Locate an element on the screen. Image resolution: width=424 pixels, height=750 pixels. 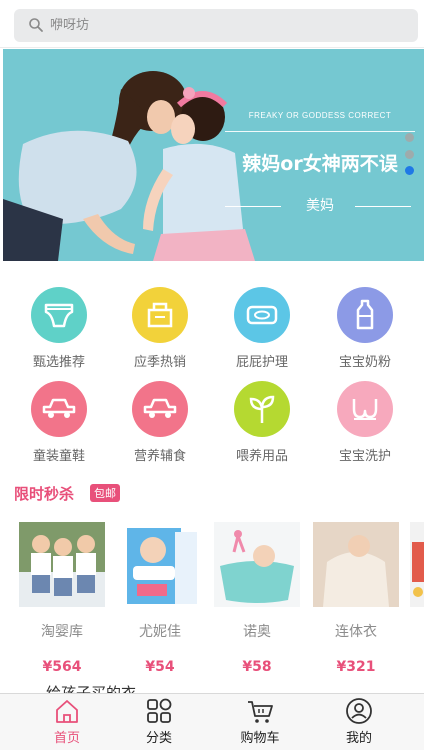
bottom-tab-bar: 首页 分类 购物车 我的 is located at coordinates (212, 721).